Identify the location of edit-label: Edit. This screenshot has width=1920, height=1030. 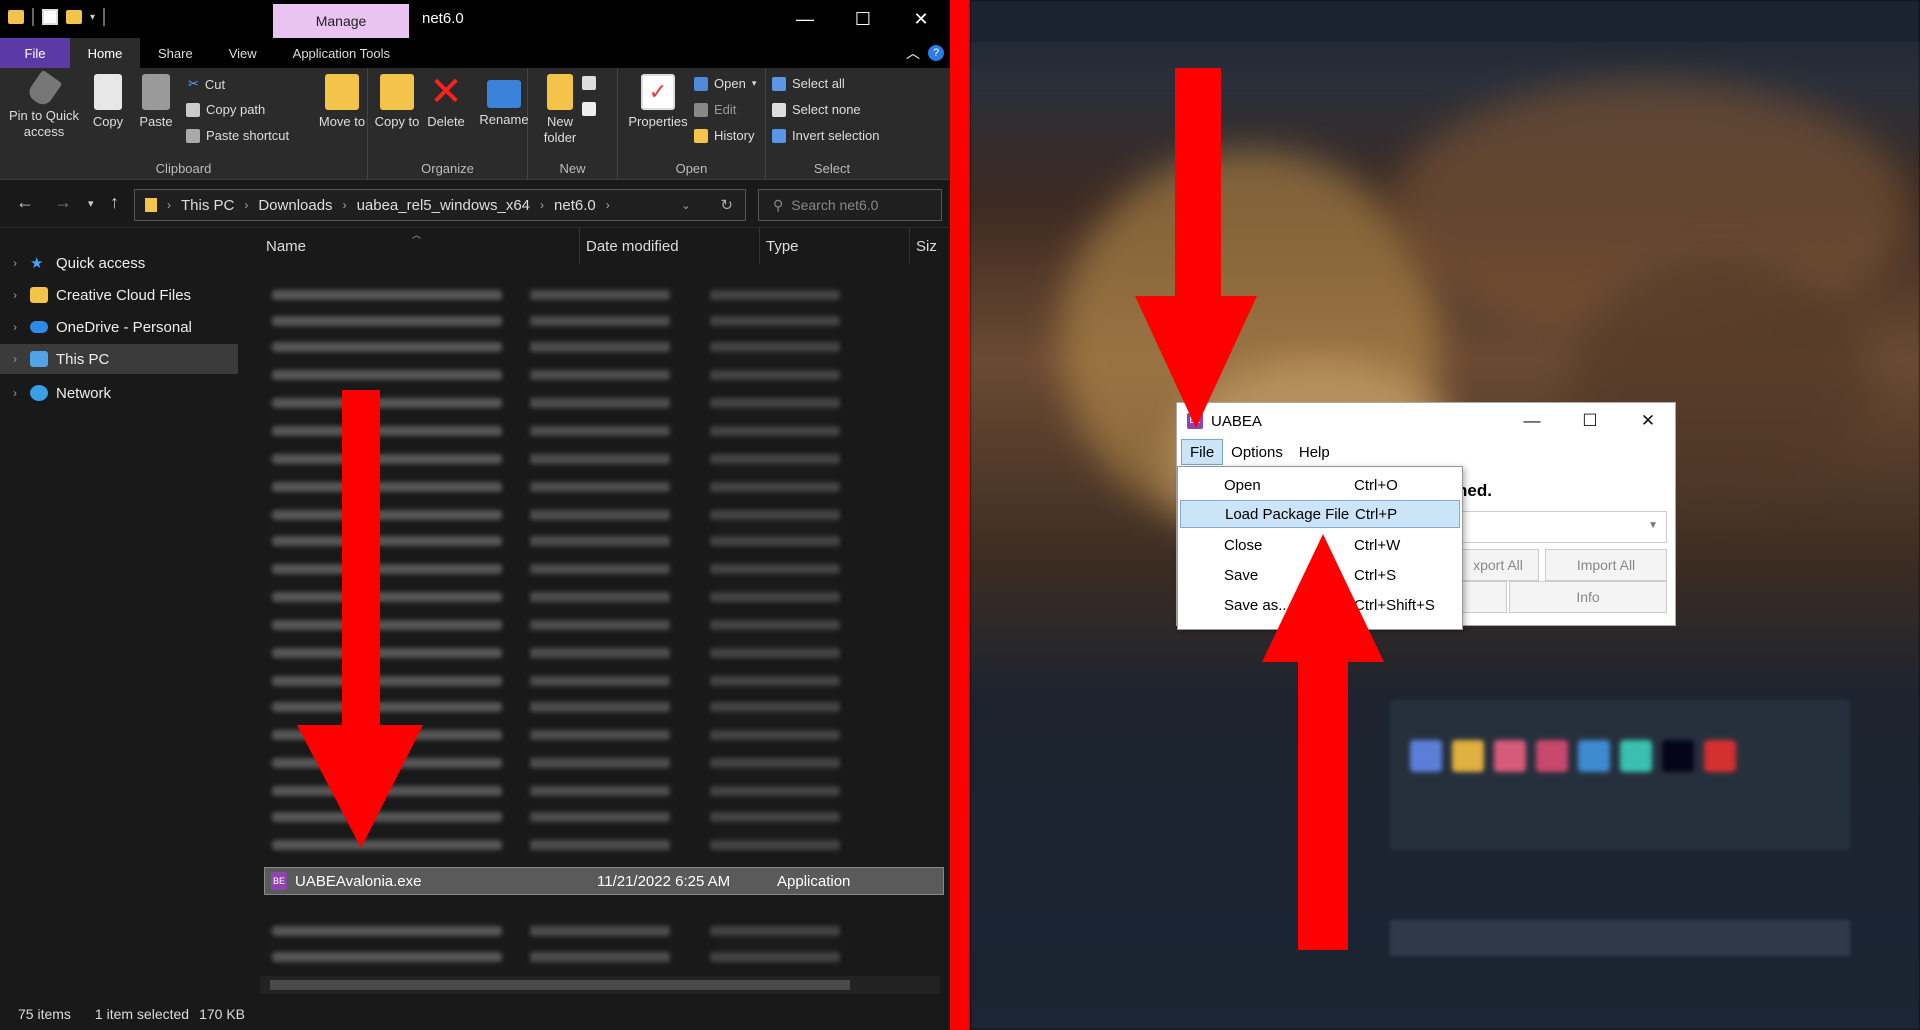
(725, 109).